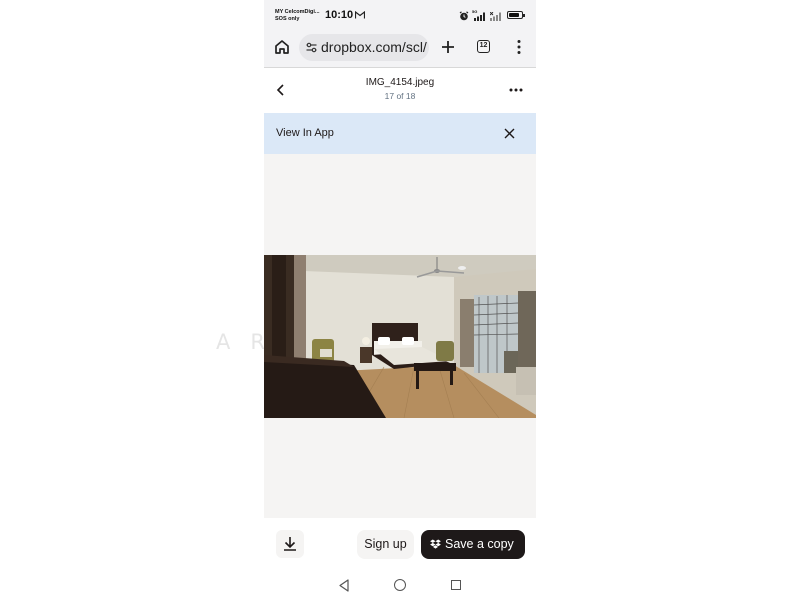  What do you see at coordinates (479, 16) in the screenshot?
I see `signal-icon` at bounding box center [479, 16].